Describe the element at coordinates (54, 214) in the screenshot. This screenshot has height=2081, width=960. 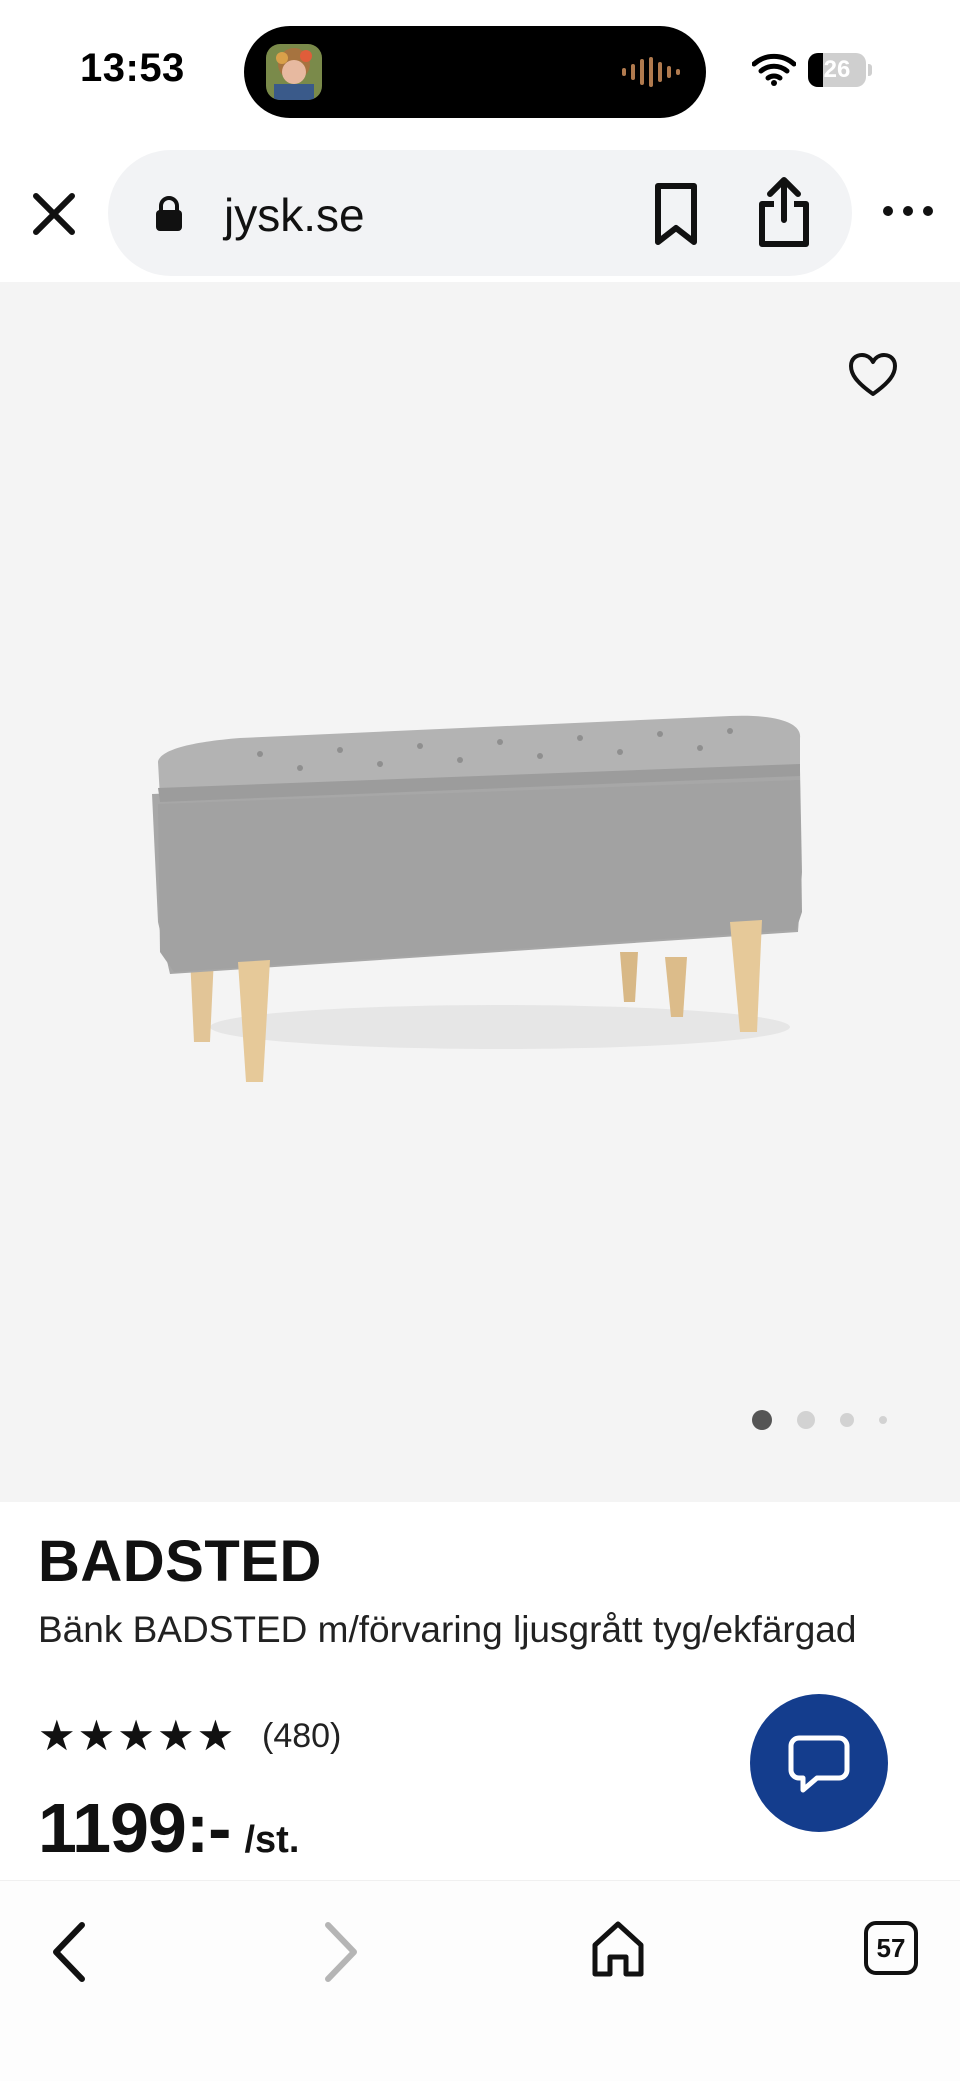
I see `close-icon` at that location.